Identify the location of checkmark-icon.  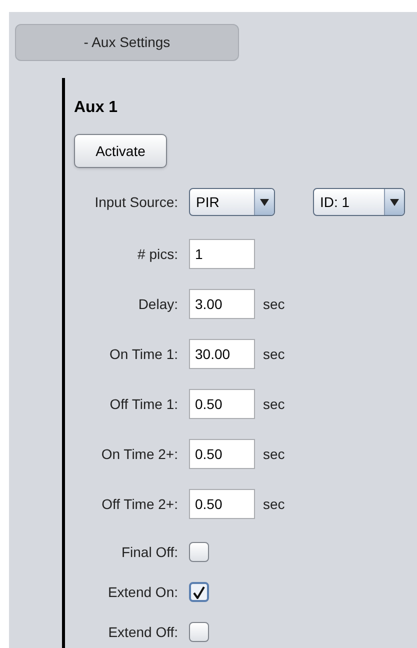
(199, 592).